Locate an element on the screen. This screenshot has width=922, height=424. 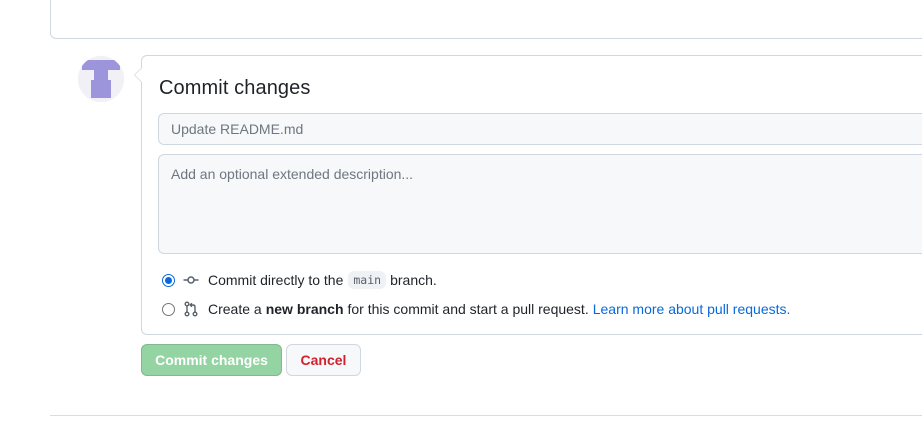
branch-name: main is located at coordinates (367, 280).